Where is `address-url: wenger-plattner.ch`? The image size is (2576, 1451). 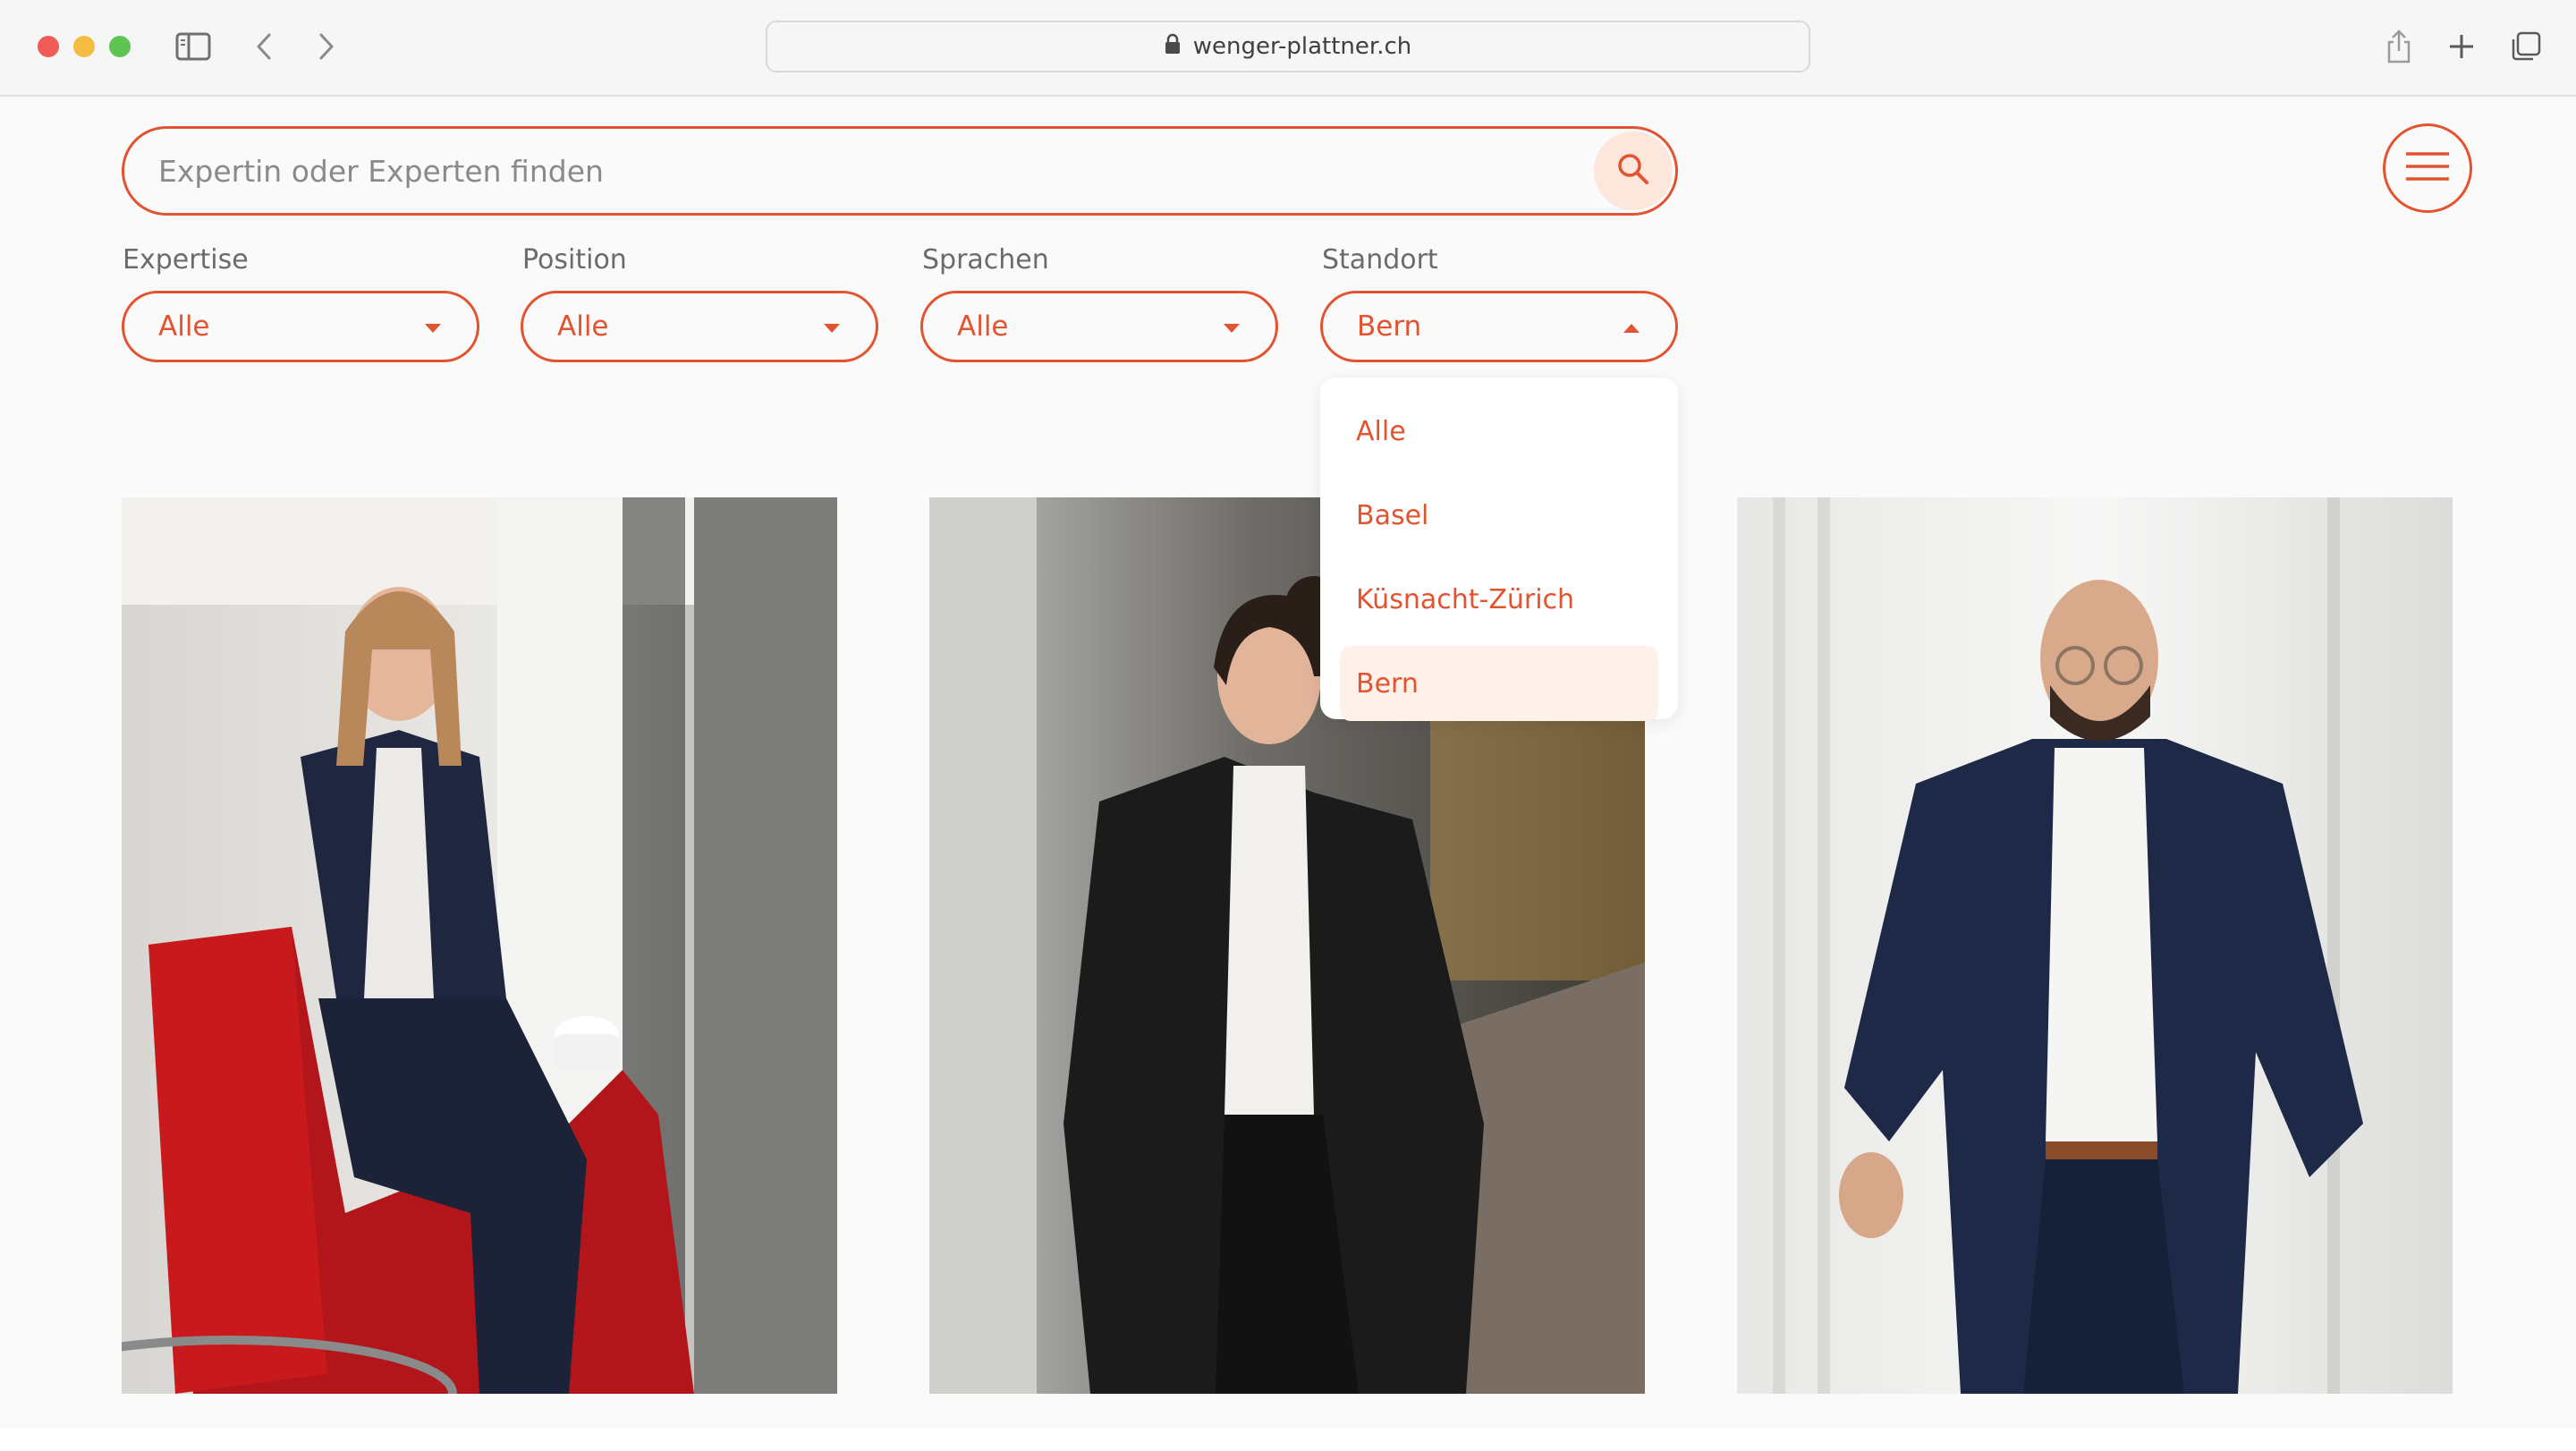
address-url: wenger-plattner.ch is located at coordinates (1302, 46).